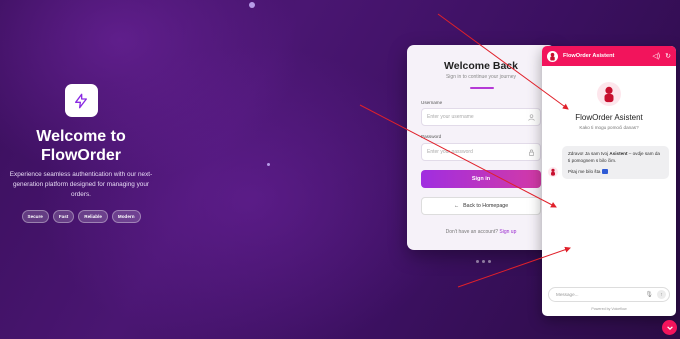 This screenshot has height=339, width=680. What do you see at coordinates (609, 117) in the screenshot?
I see `bot-name: FlowOrder Asistent` at bounding box center [609, 117].